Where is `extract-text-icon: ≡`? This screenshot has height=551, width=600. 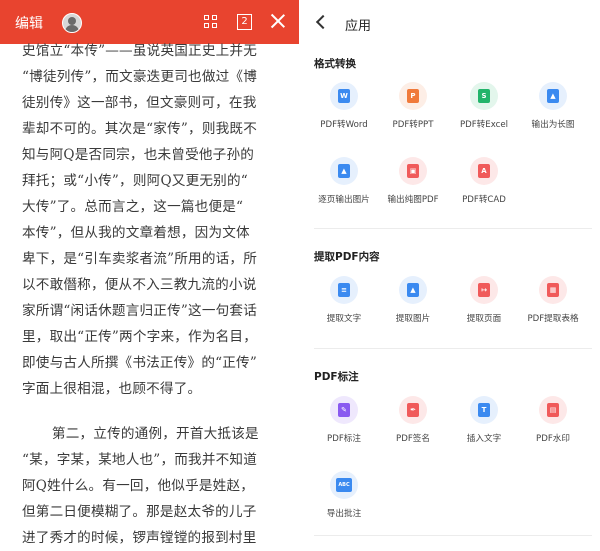
extract-text-icon: ≡ is located at coordinates (344, 290).